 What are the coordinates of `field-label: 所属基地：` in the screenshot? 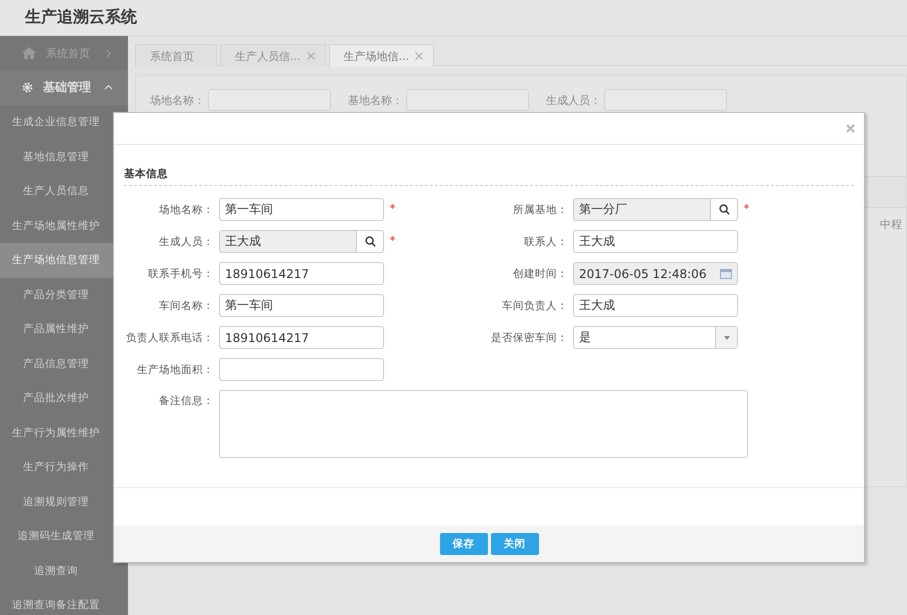 It's located at (540, 209).